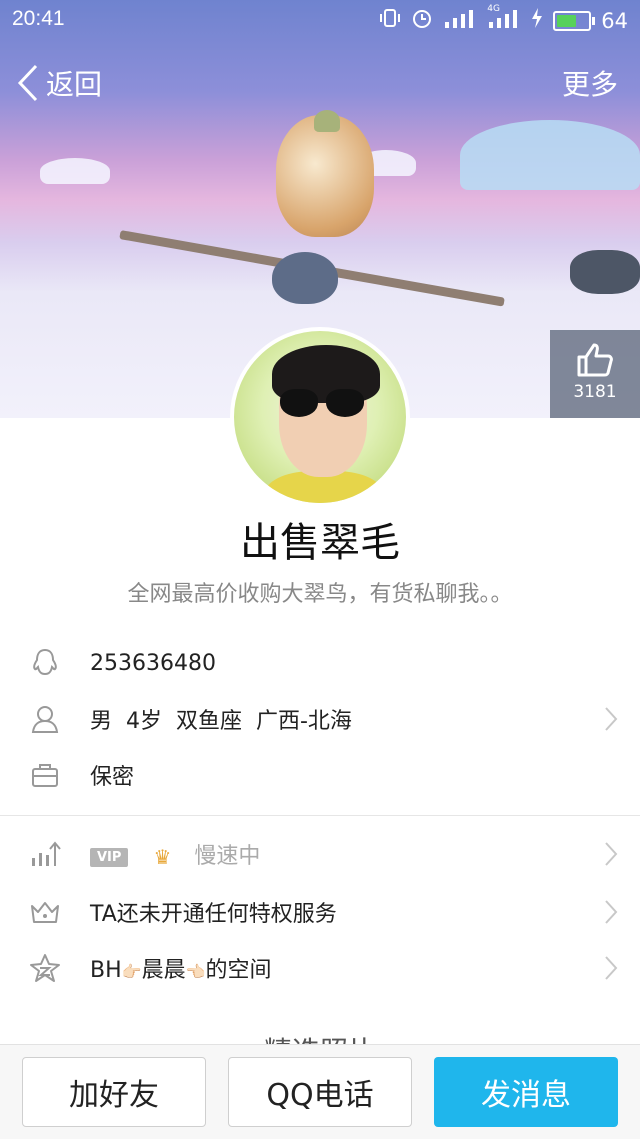 Image resolution: width=640 pixels, height=1139 pixels. I want to click on battery-nub, so click(594, 20).